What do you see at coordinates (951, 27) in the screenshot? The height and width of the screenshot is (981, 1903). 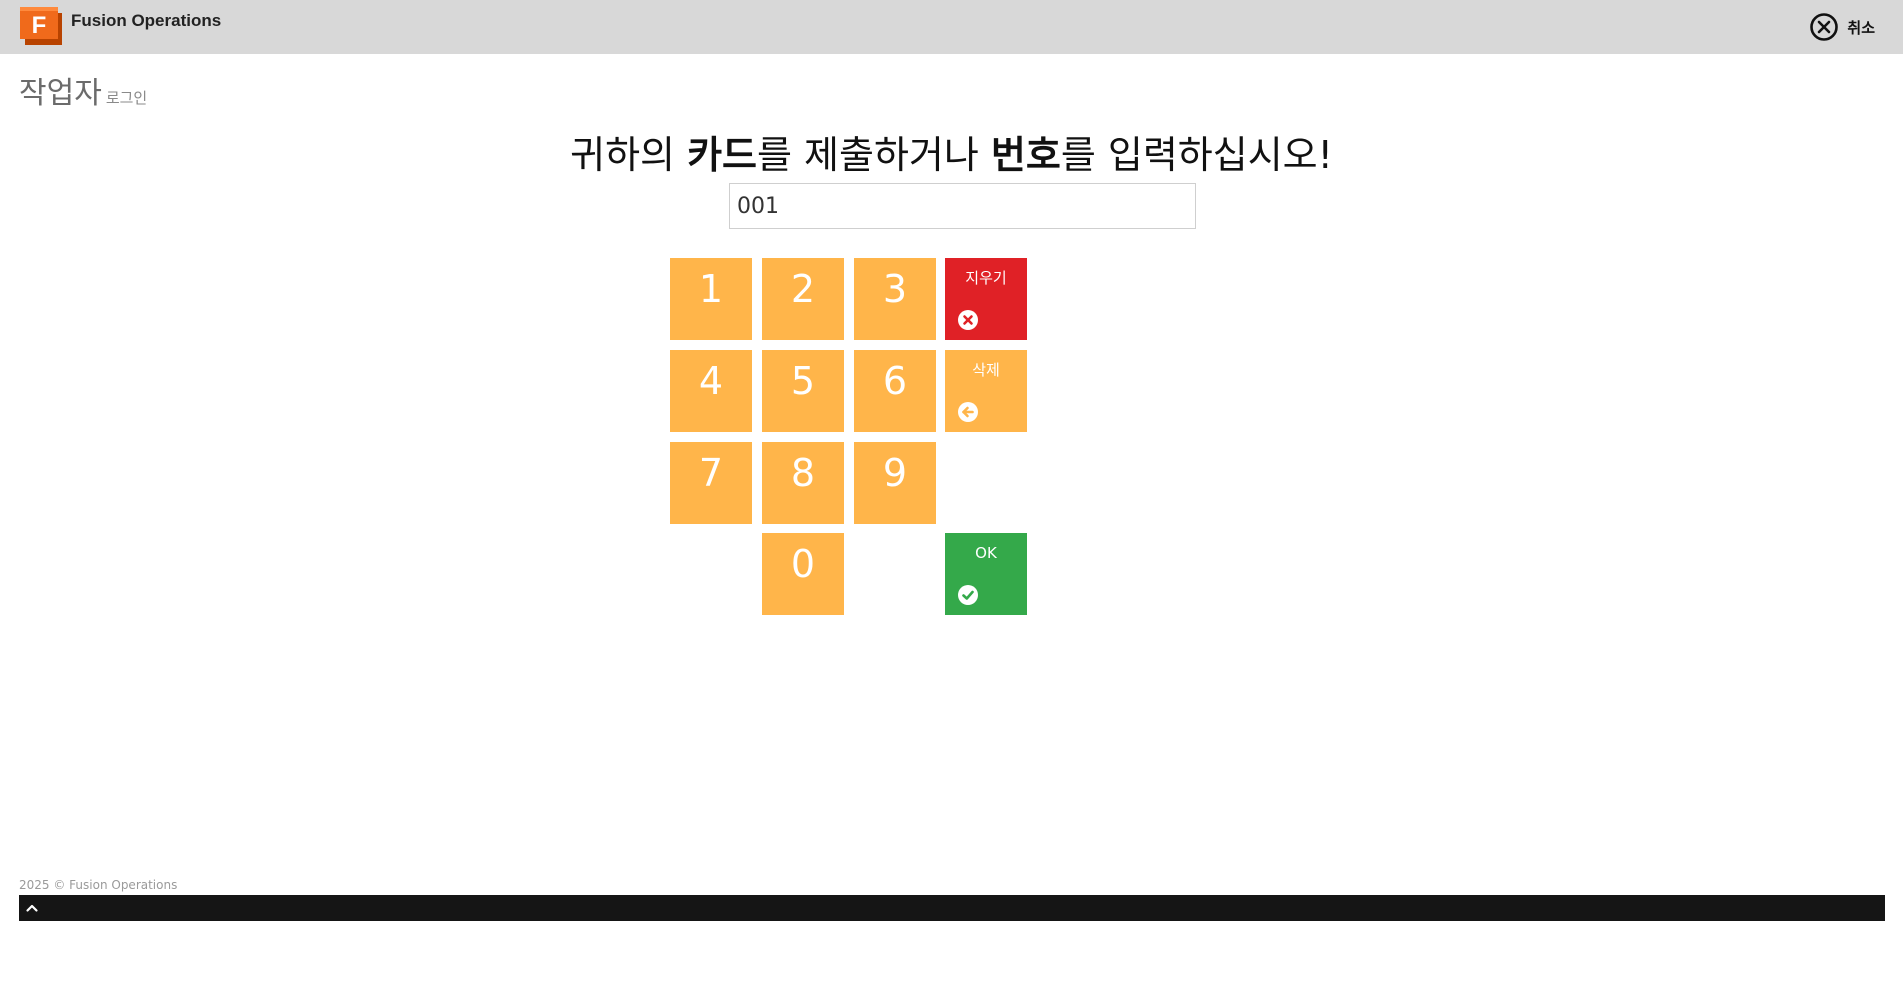 I see `top-bar: F Fusion Operations 취소` at bounding box center [951, 27].